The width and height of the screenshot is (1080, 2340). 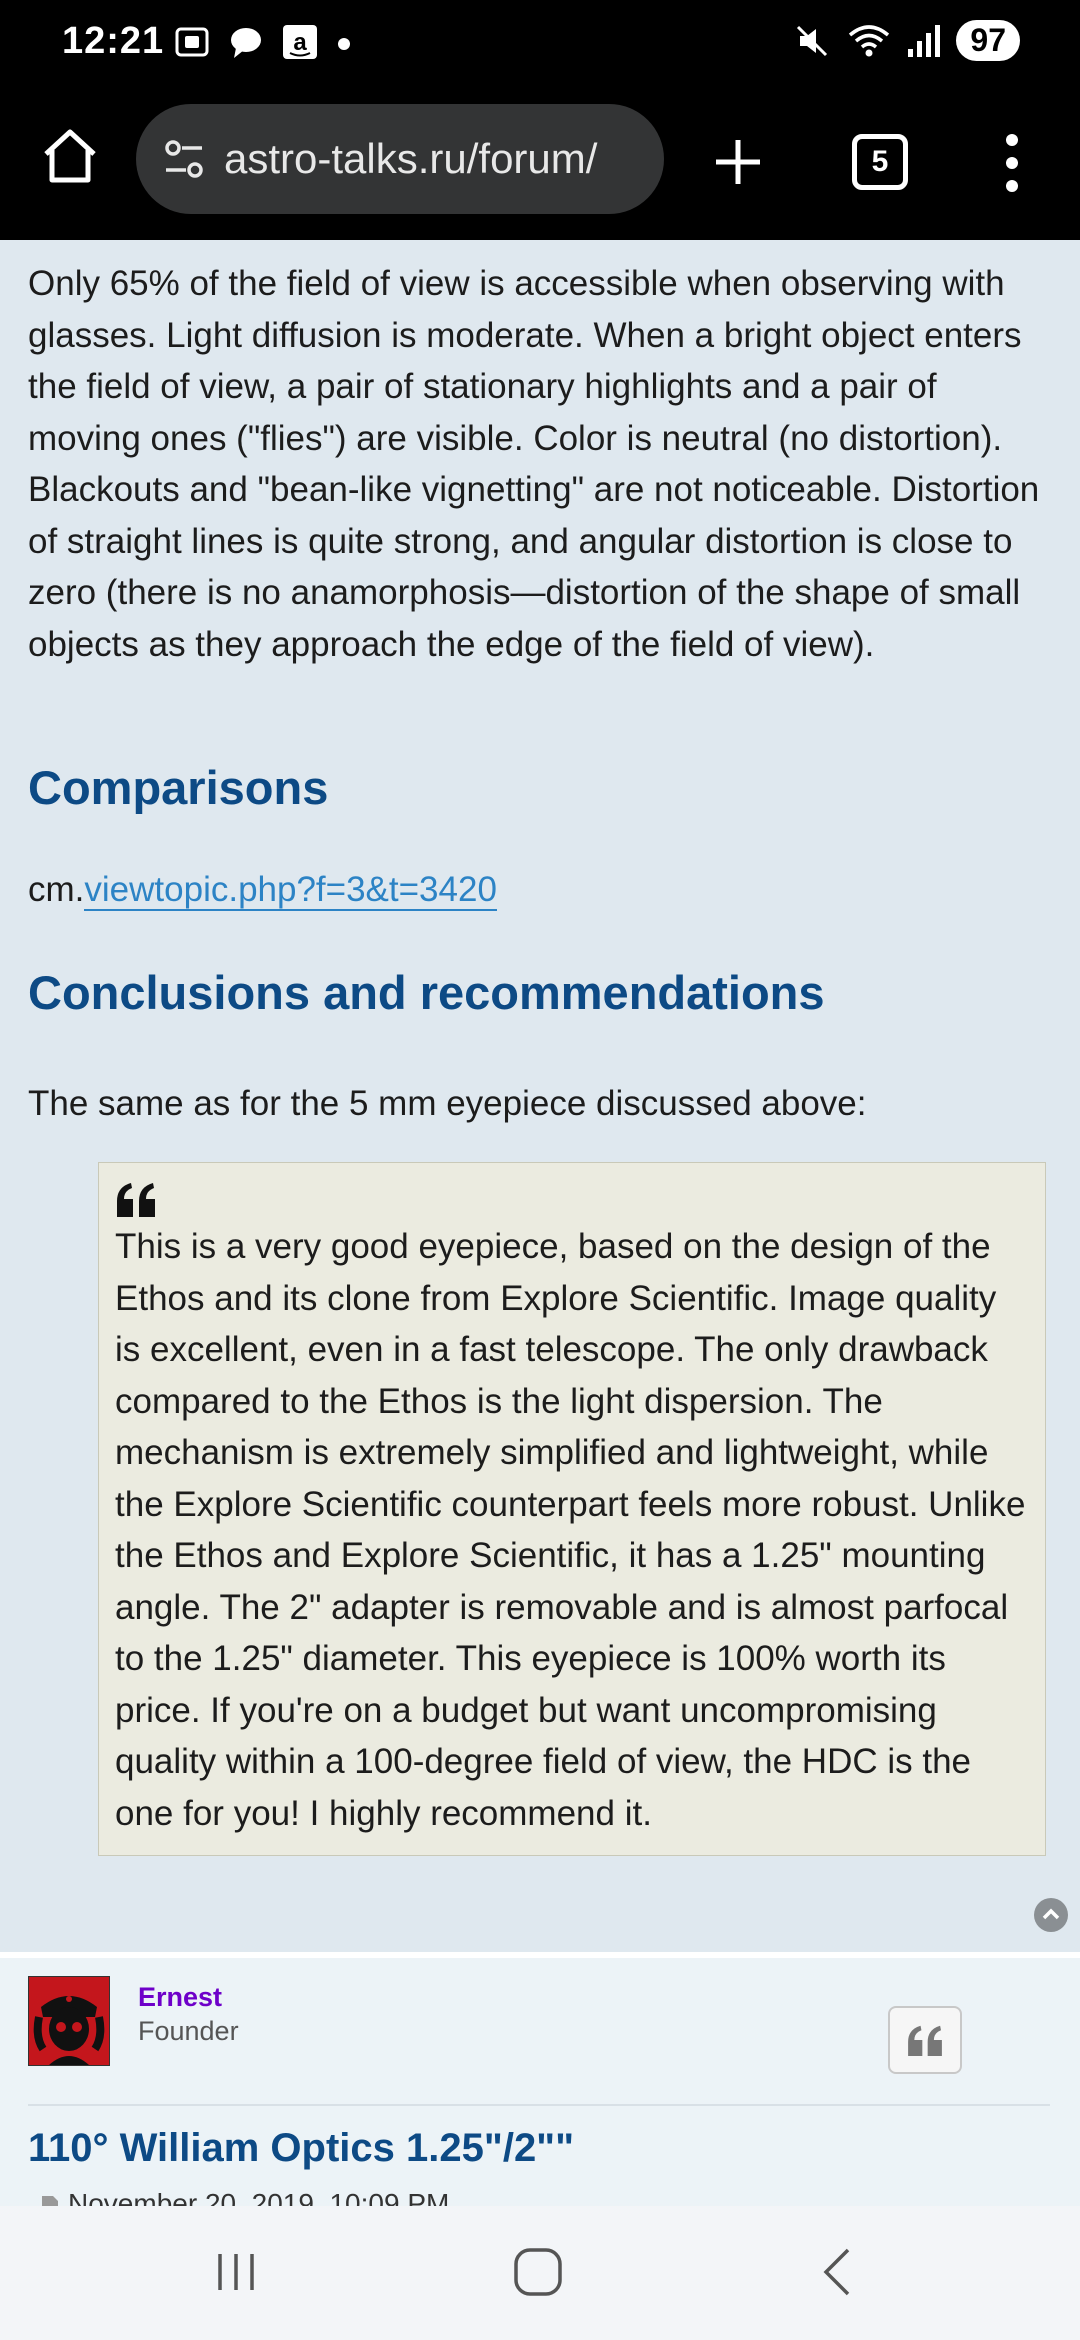 I want to click on clock: 12:21, so click(x=113, y=41).